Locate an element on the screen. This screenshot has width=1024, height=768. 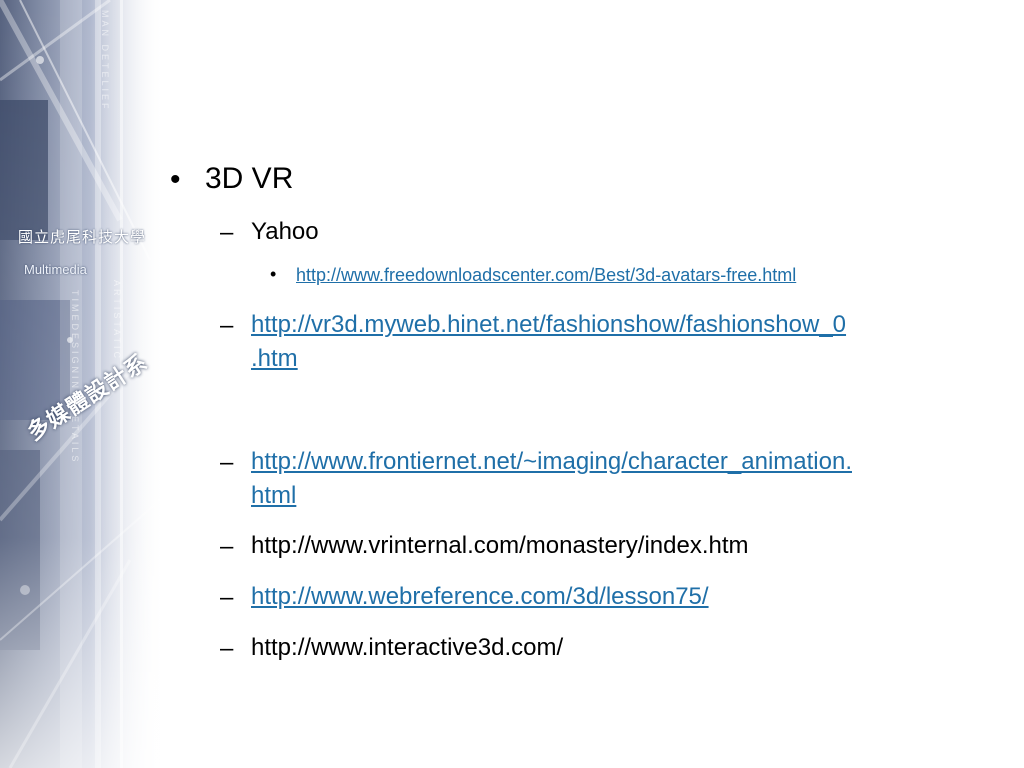
link-vr3d-hinet-line2: .htm is located at coordinates (274, 359).